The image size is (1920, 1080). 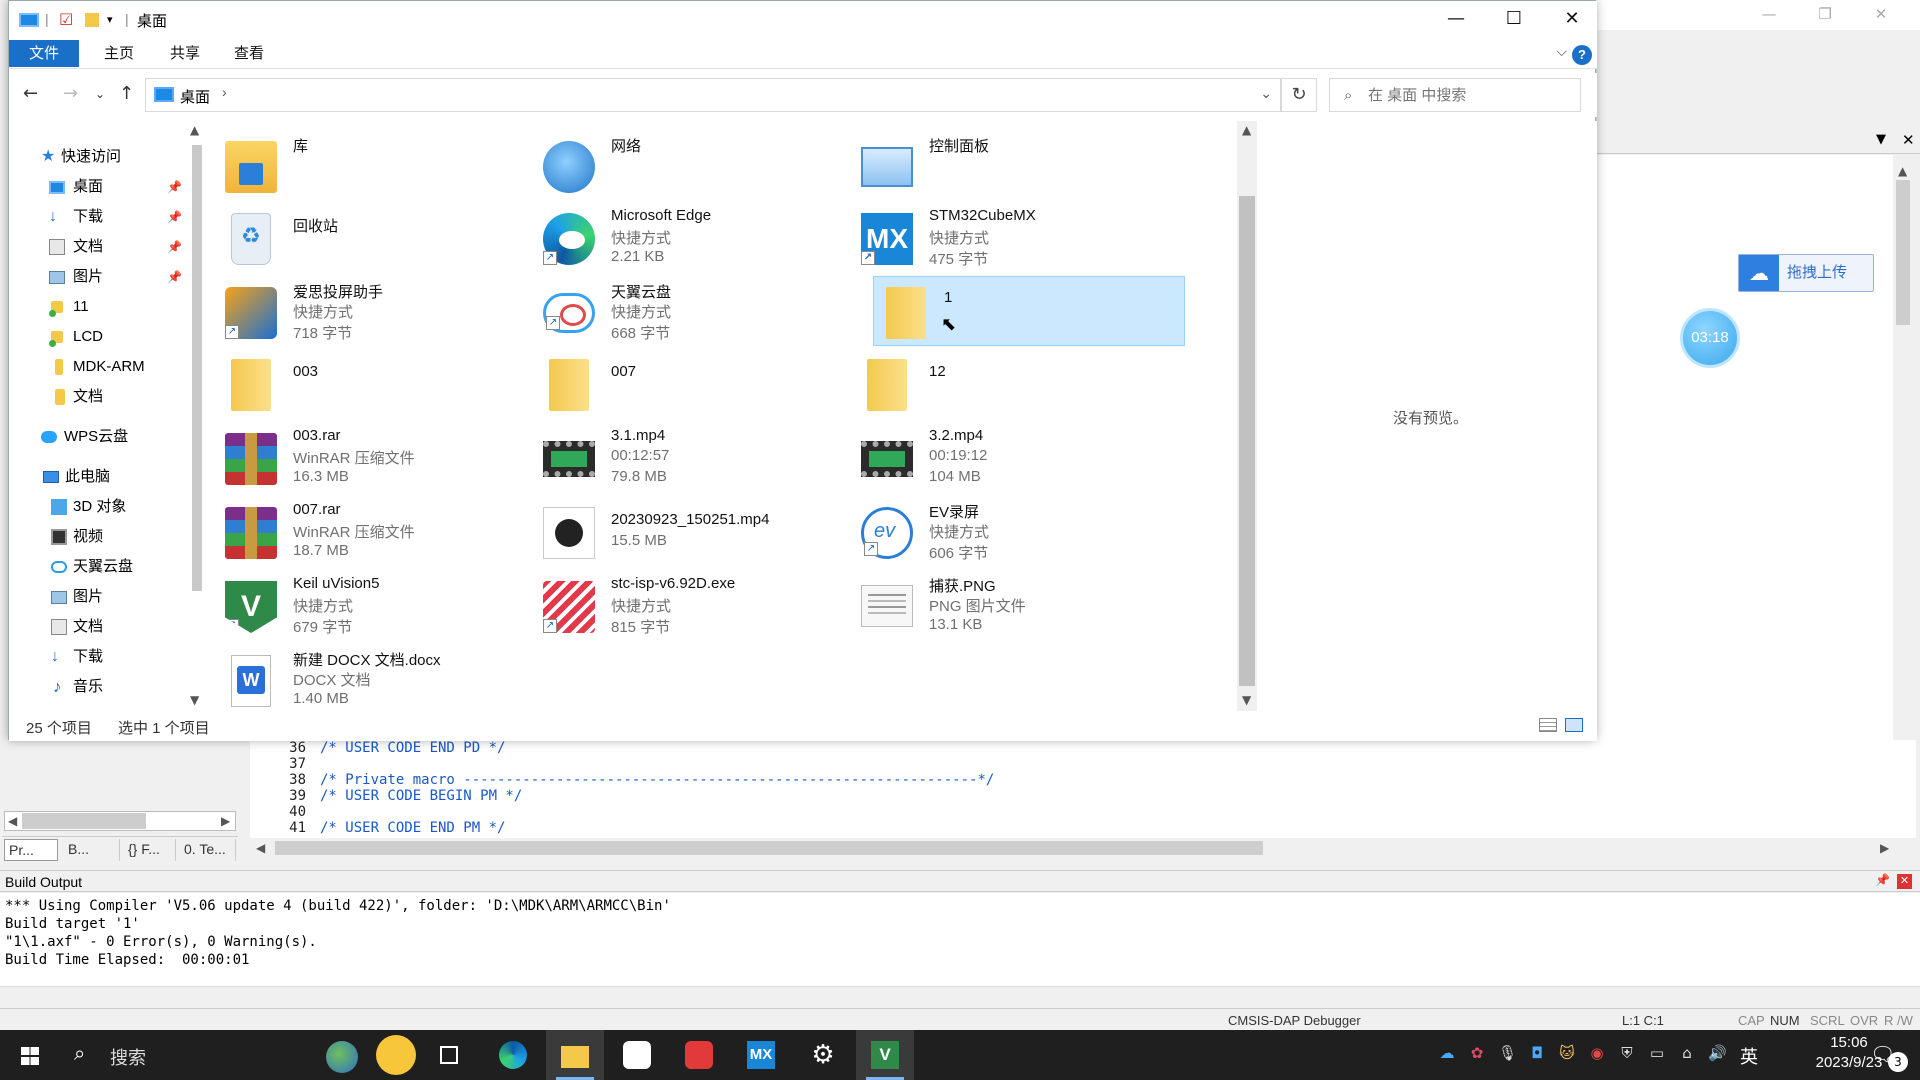 What do you see at coordinates (99, 337) in the screenshot?
I see `nav-recent-lcd: LCD` at bounding box center [99, 337].